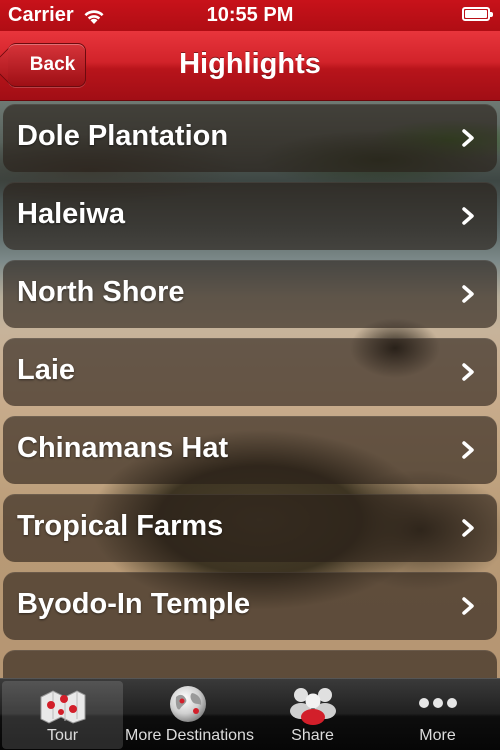 Image resolution: width=500 pixels, height=750 pixels. What do you see at coordinates (63, 707) in the screenshot?
I see `map-icon` at bounding box center [63, 707].